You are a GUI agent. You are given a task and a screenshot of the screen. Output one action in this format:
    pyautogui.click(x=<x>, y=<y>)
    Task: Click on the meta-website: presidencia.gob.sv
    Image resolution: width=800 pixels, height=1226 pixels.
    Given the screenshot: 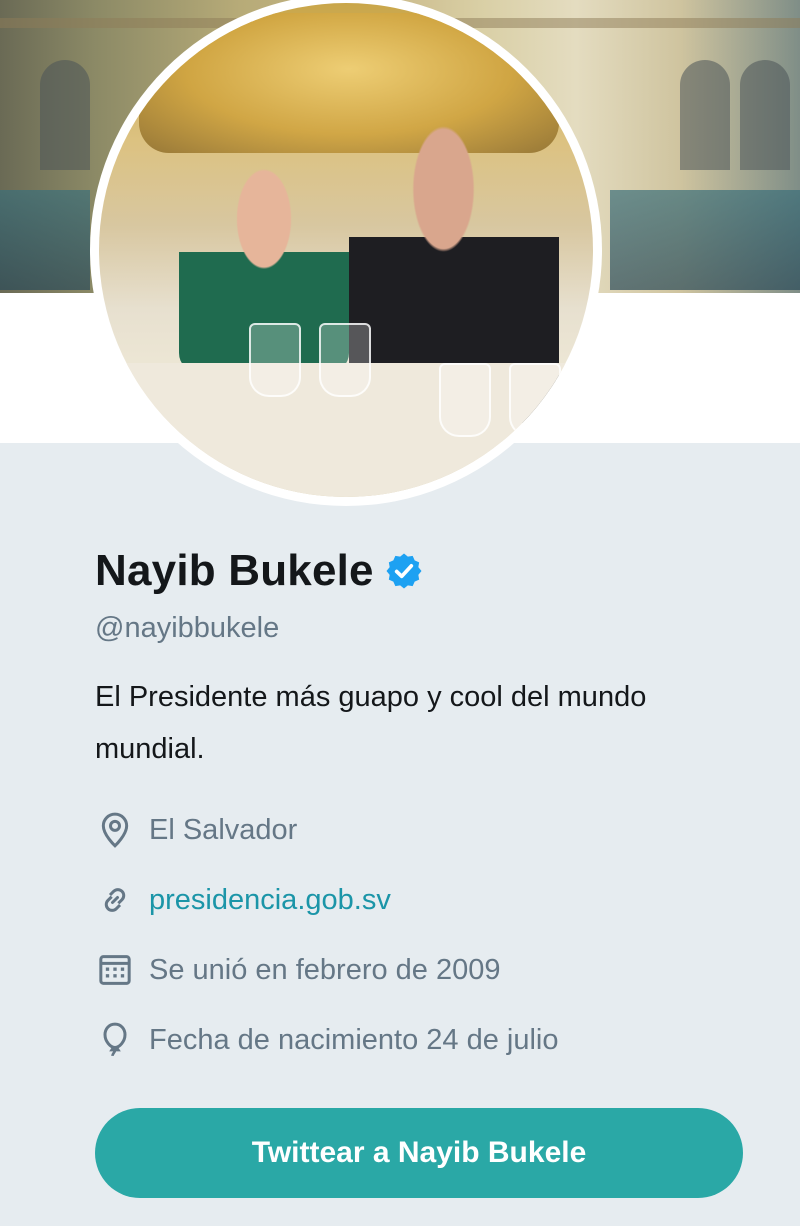 What is the action you would take?
    pyautogui.click(x=435, y=900)
    